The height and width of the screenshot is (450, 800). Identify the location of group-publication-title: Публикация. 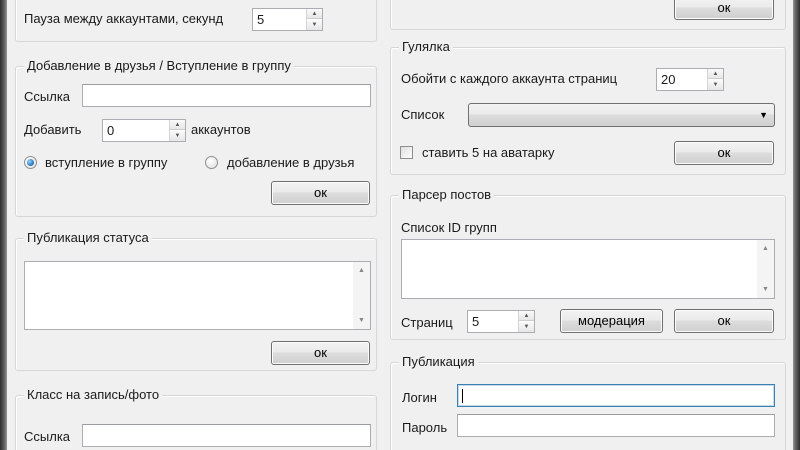
(438, 361).